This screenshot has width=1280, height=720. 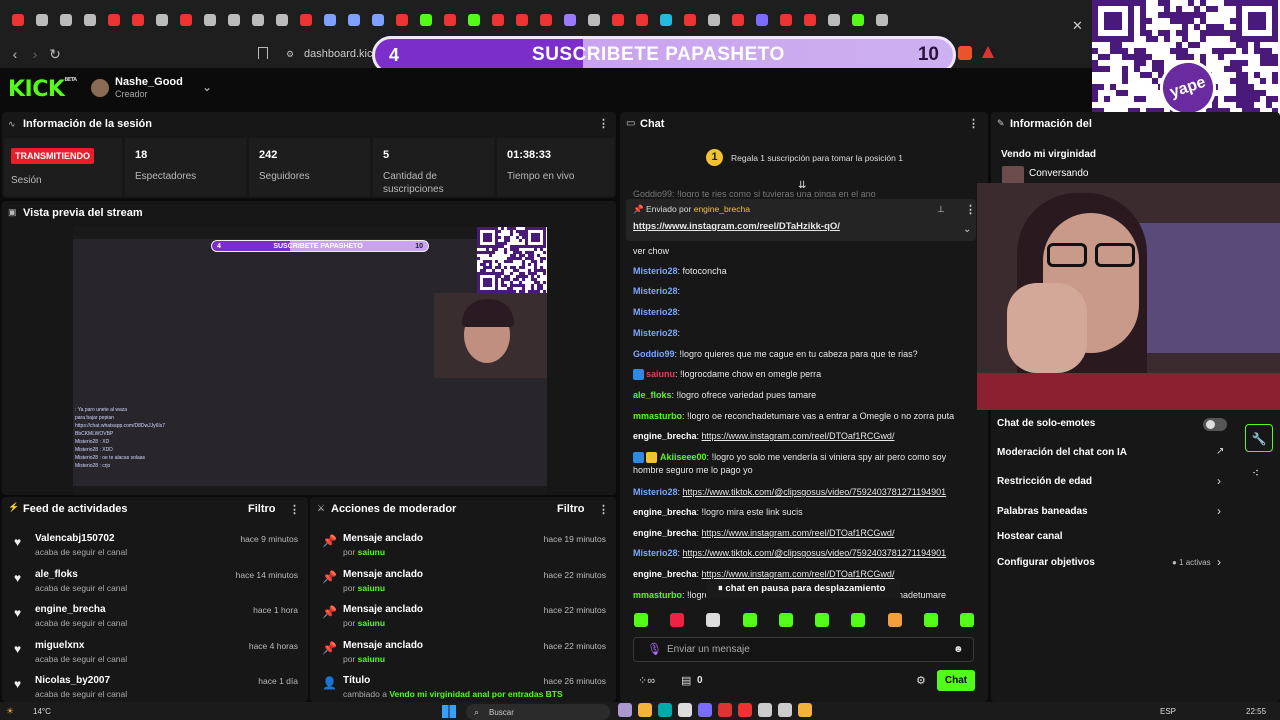 I want to click on wrench-icon: 🔧, so click(x=1259, y=438).